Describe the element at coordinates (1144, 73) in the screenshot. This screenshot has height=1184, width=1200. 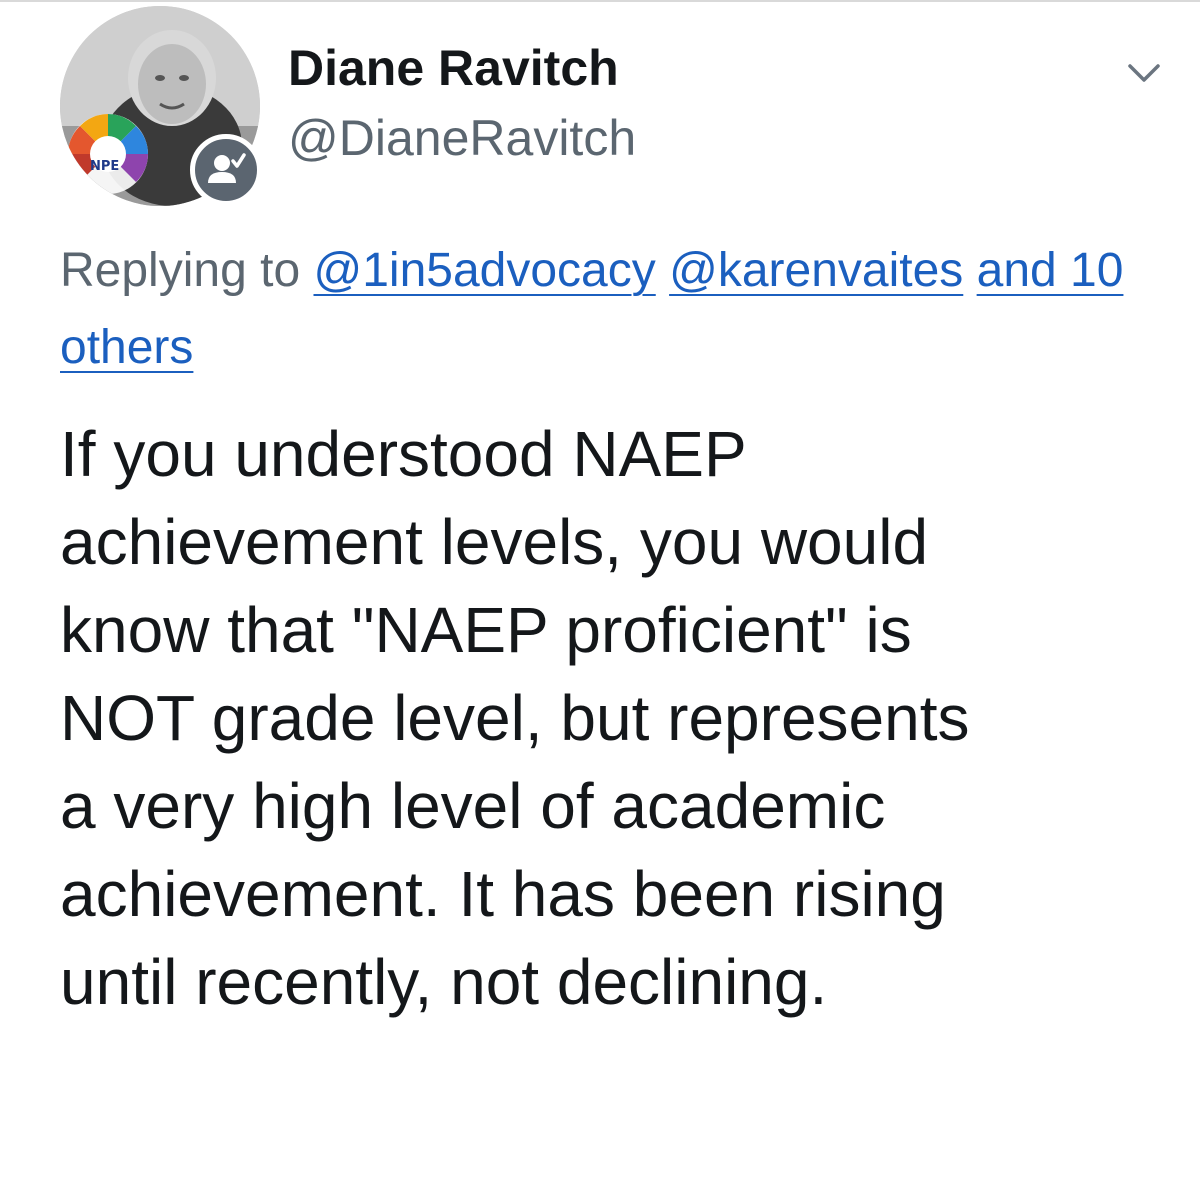
I see `chevron-down-icon` at that location.